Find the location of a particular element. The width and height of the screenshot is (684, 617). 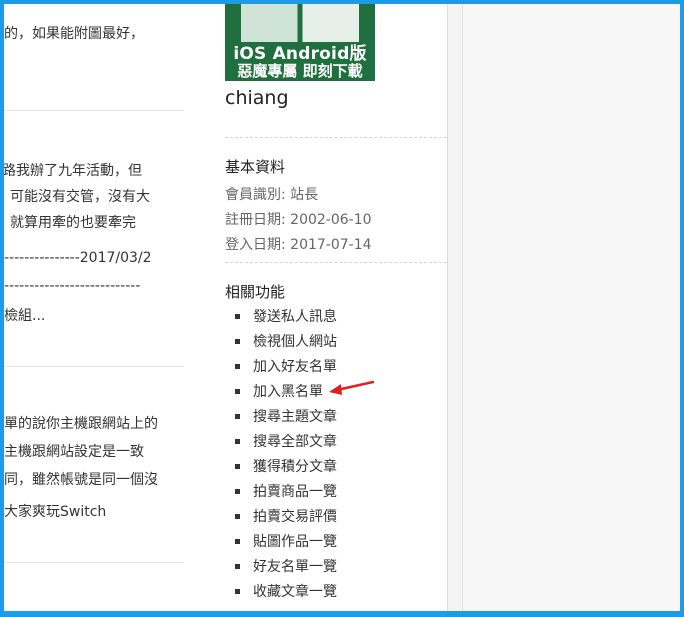

search-topics-link: 搜尋主題文章 is located at coordinates (286, 420).